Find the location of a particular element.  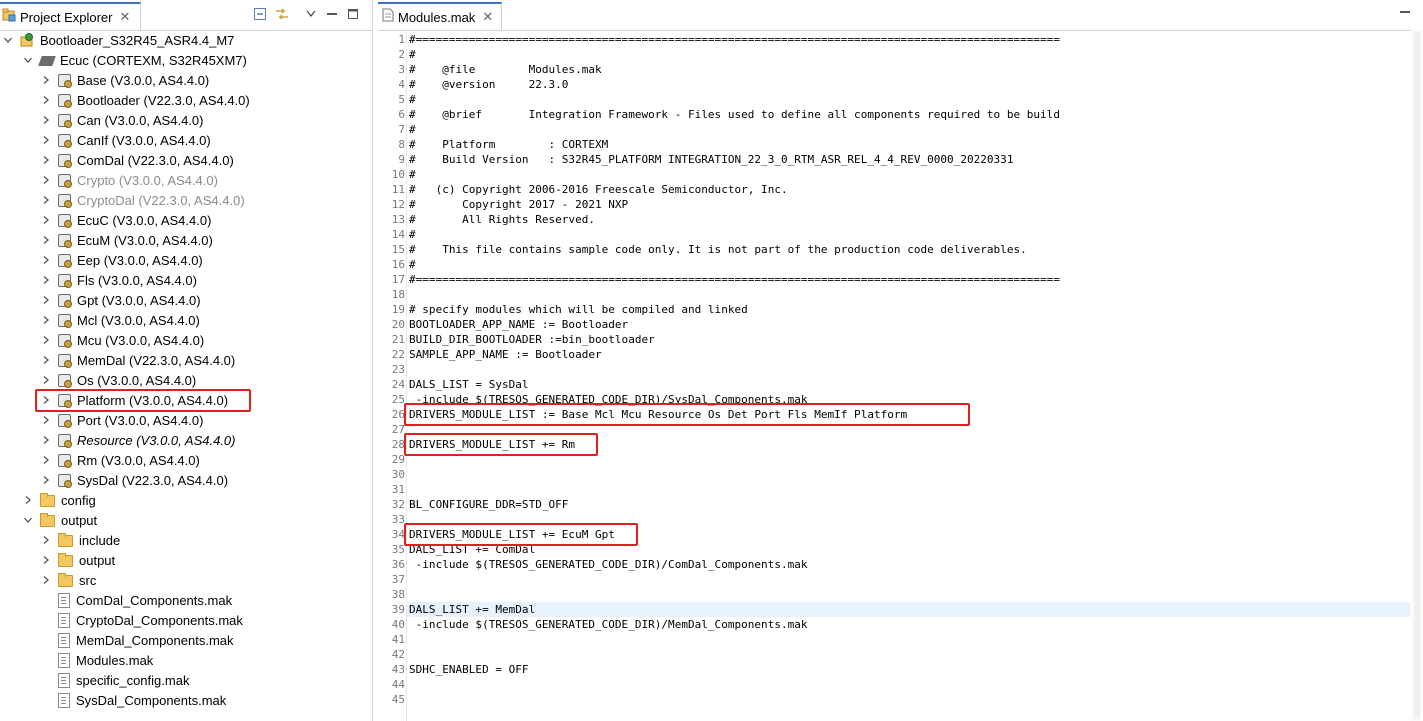

code-line: BOOTLOADER_APP_NAME := Bootloader is located at coordinates (518, 324).